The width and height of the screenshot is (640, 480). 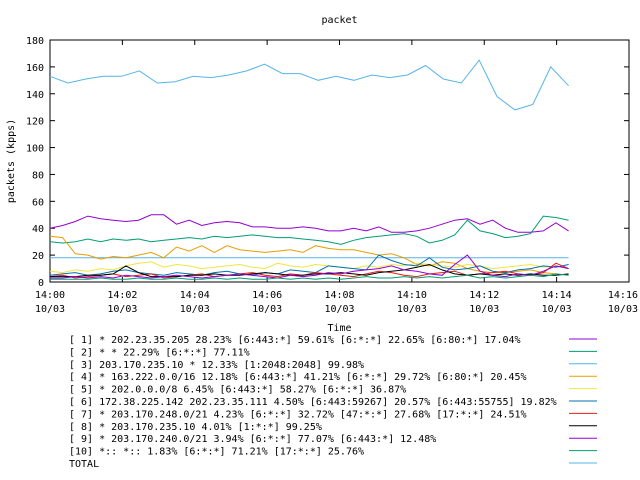 I want to click on x-tick-time: 14:04, so click(x=195, y=295).